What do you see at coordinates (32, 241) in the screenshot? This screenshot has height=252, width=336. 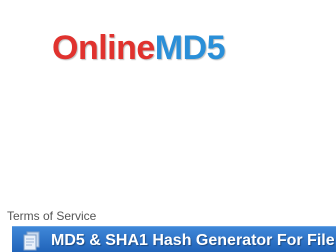 I see `document-icon` at bounding box center [32, 241].